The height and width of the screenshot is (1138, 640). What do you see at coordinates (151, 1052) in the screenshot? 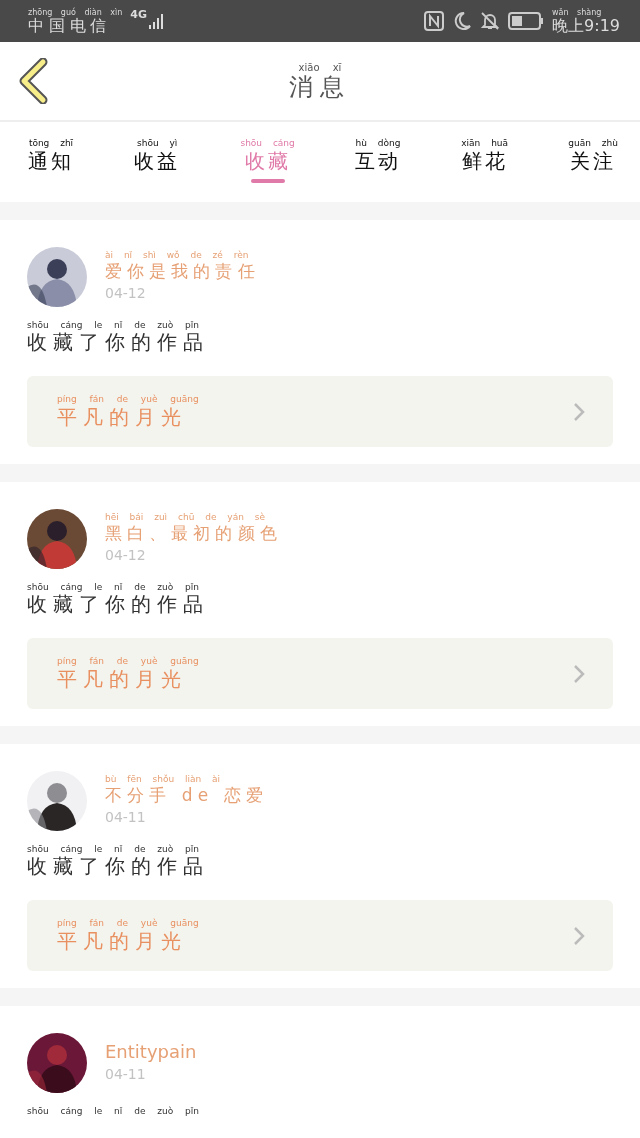
I see `user-name: Entitypain` at bounding box center [151, 1052].